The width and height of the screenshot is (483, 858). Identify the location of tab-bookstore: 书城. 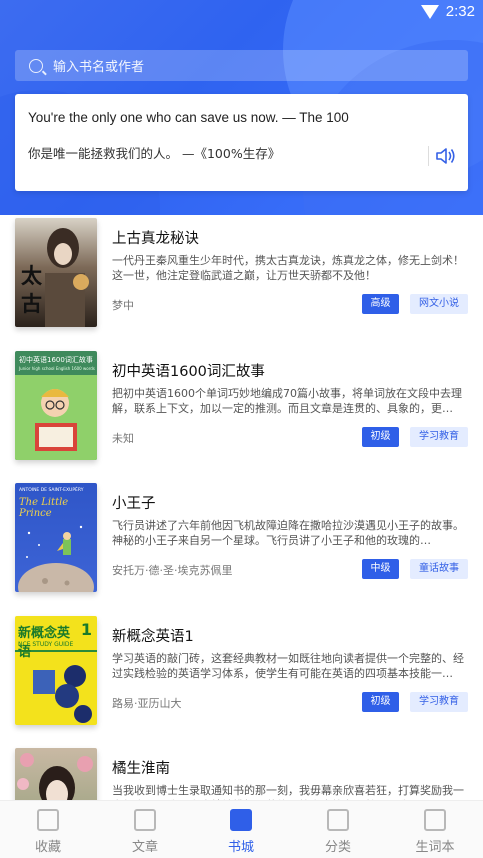
(241, 832).